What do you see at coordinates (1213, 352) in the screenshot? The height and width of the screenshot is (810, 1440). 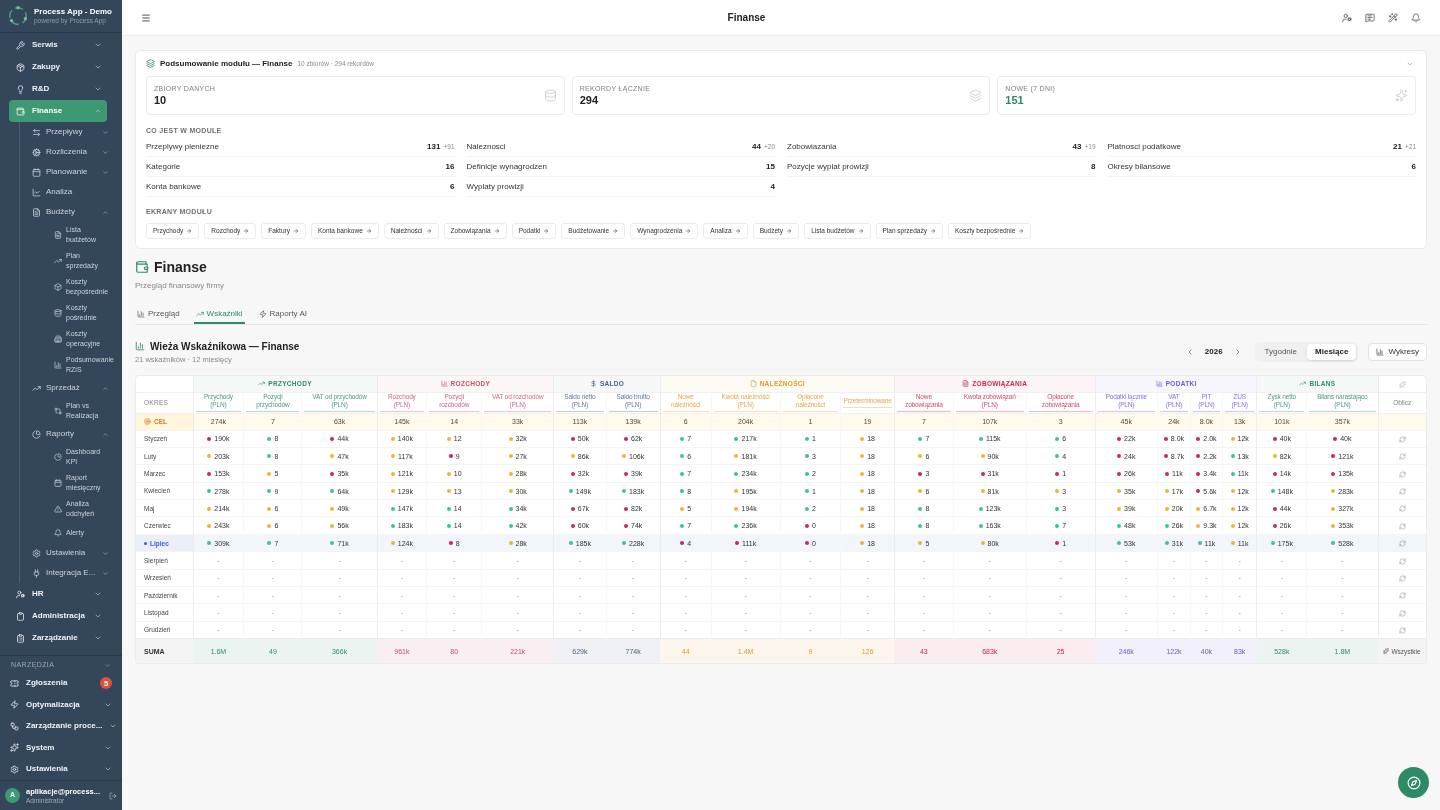 I see `year-label: 2026` at bounding box center [1213, 352].